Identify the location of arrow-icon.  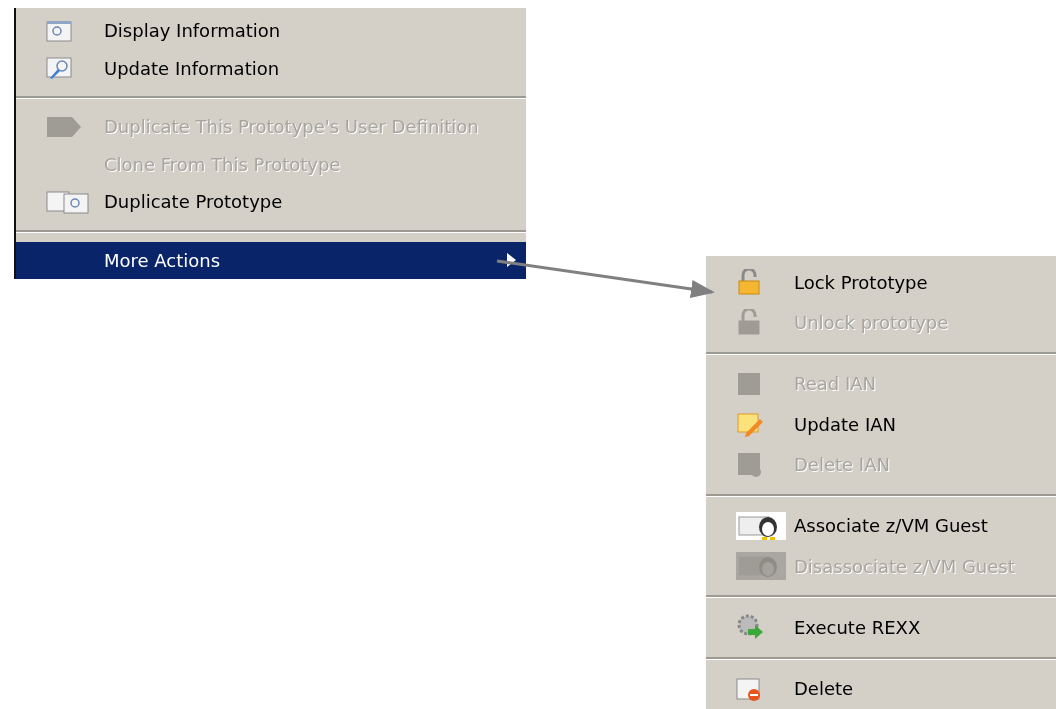
(64, 126).